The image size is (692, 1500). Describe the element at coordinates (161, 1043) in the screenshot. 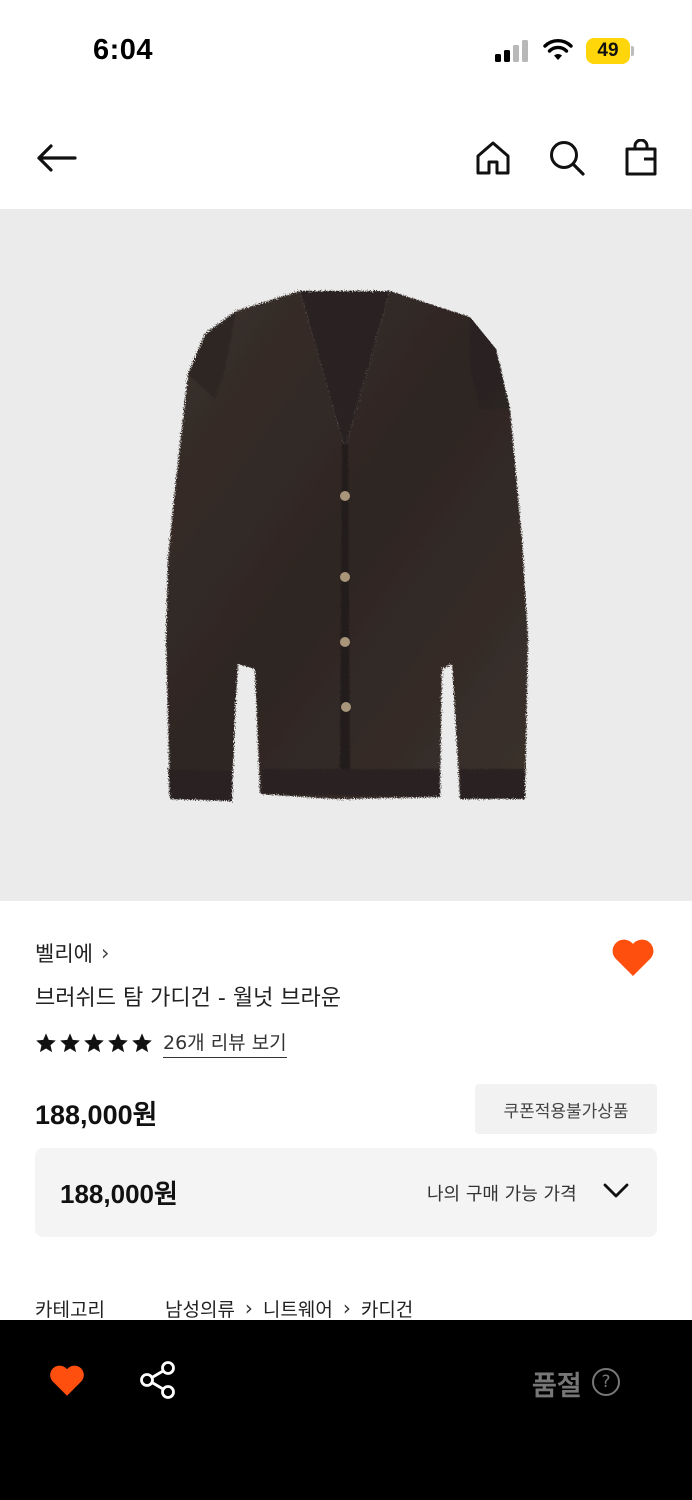

I see `rating-row: 26개 리뷰 보기` at that location.